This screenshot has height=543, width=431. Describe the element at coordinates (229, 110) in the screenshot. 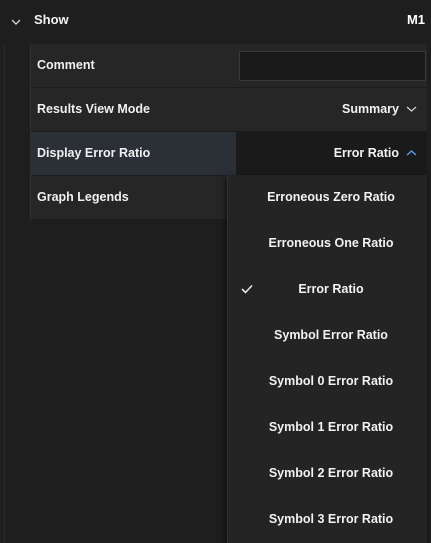

I see `property-row-results-view-mode: Results View Mode Summary` at that location.